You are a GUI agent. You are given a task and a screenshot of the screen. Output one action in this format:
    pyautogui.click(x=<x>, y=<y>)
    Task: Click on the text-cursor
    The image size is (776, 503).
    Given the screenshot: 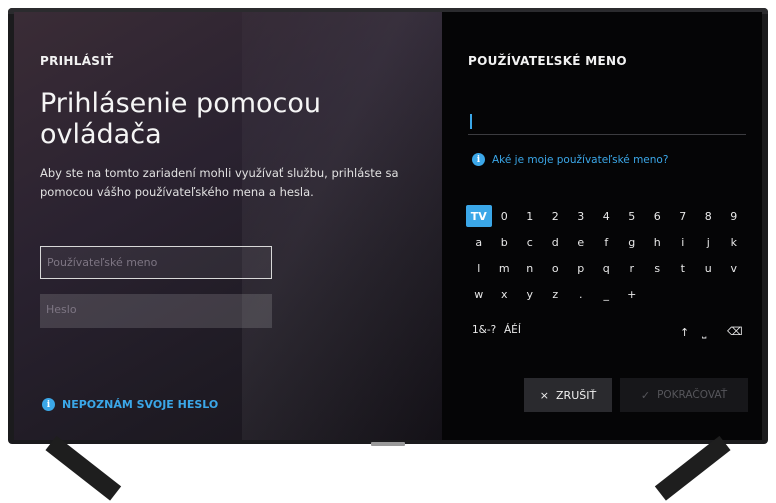 What is the action you would take?
    pyautogui.click(x=471, y=121)
    